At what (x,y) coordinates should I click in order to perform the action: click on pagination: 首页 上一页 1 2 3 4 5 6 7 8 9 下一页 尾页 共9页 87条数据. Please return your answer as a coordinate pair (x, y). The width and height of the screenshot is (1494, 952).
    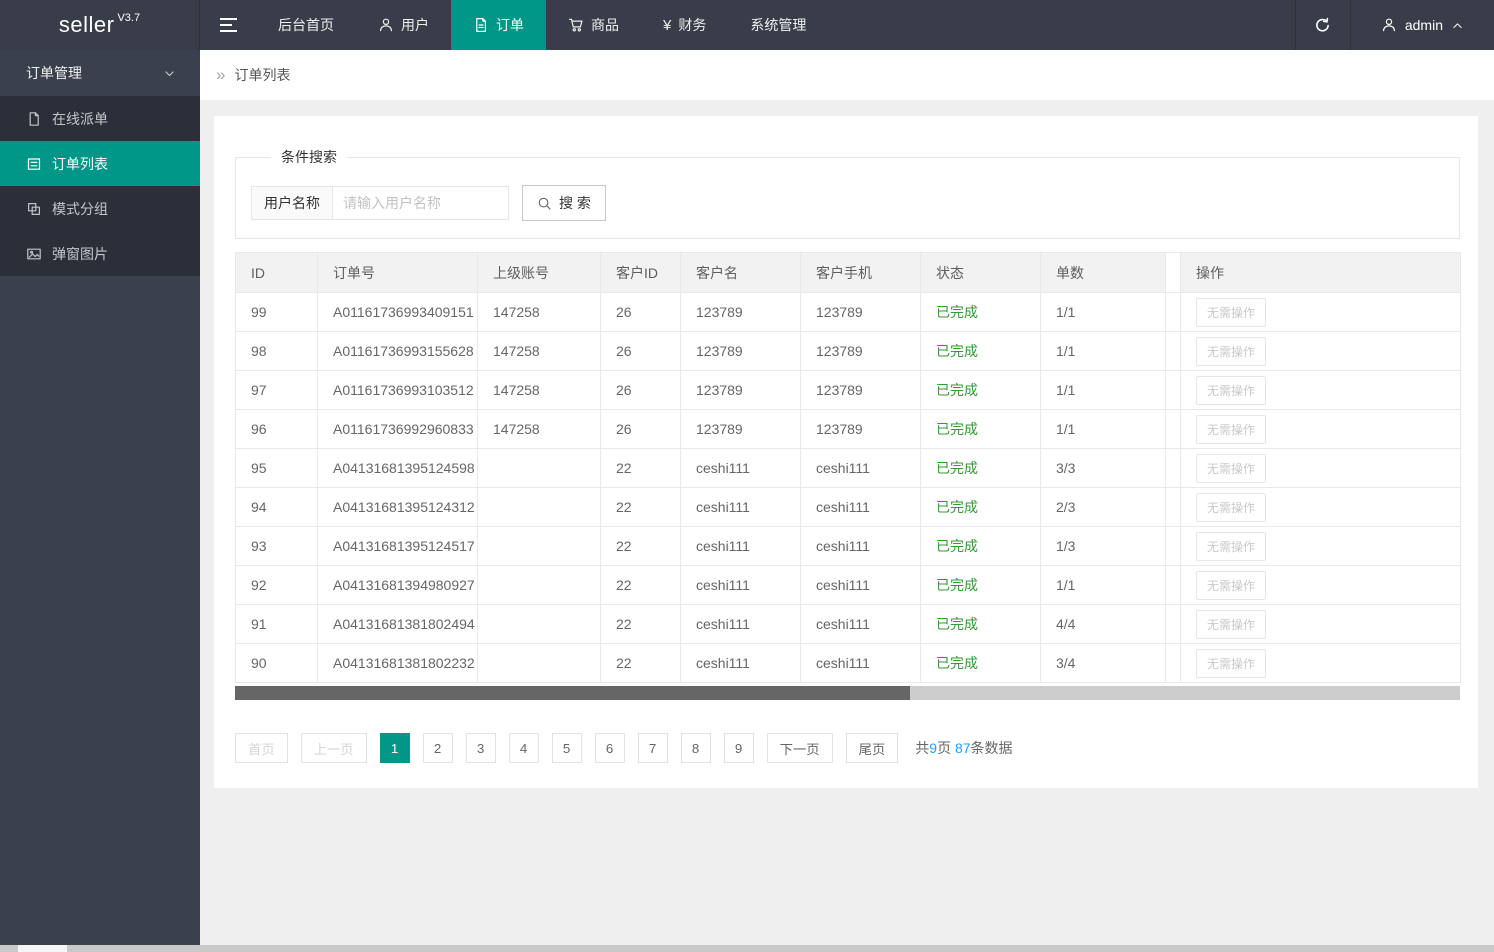
    Looking at the image, I should click on (847, 748).